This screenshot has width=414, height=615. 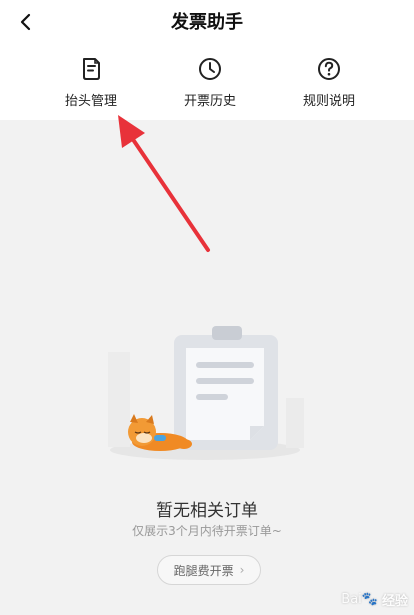 I want to click on clock-icon, so click(x=210, y=69).